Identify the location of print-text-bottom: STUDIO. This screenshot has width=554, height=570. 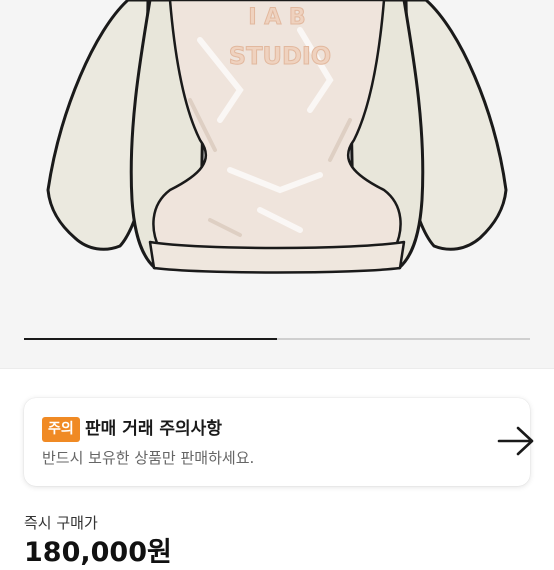
(280, 56).